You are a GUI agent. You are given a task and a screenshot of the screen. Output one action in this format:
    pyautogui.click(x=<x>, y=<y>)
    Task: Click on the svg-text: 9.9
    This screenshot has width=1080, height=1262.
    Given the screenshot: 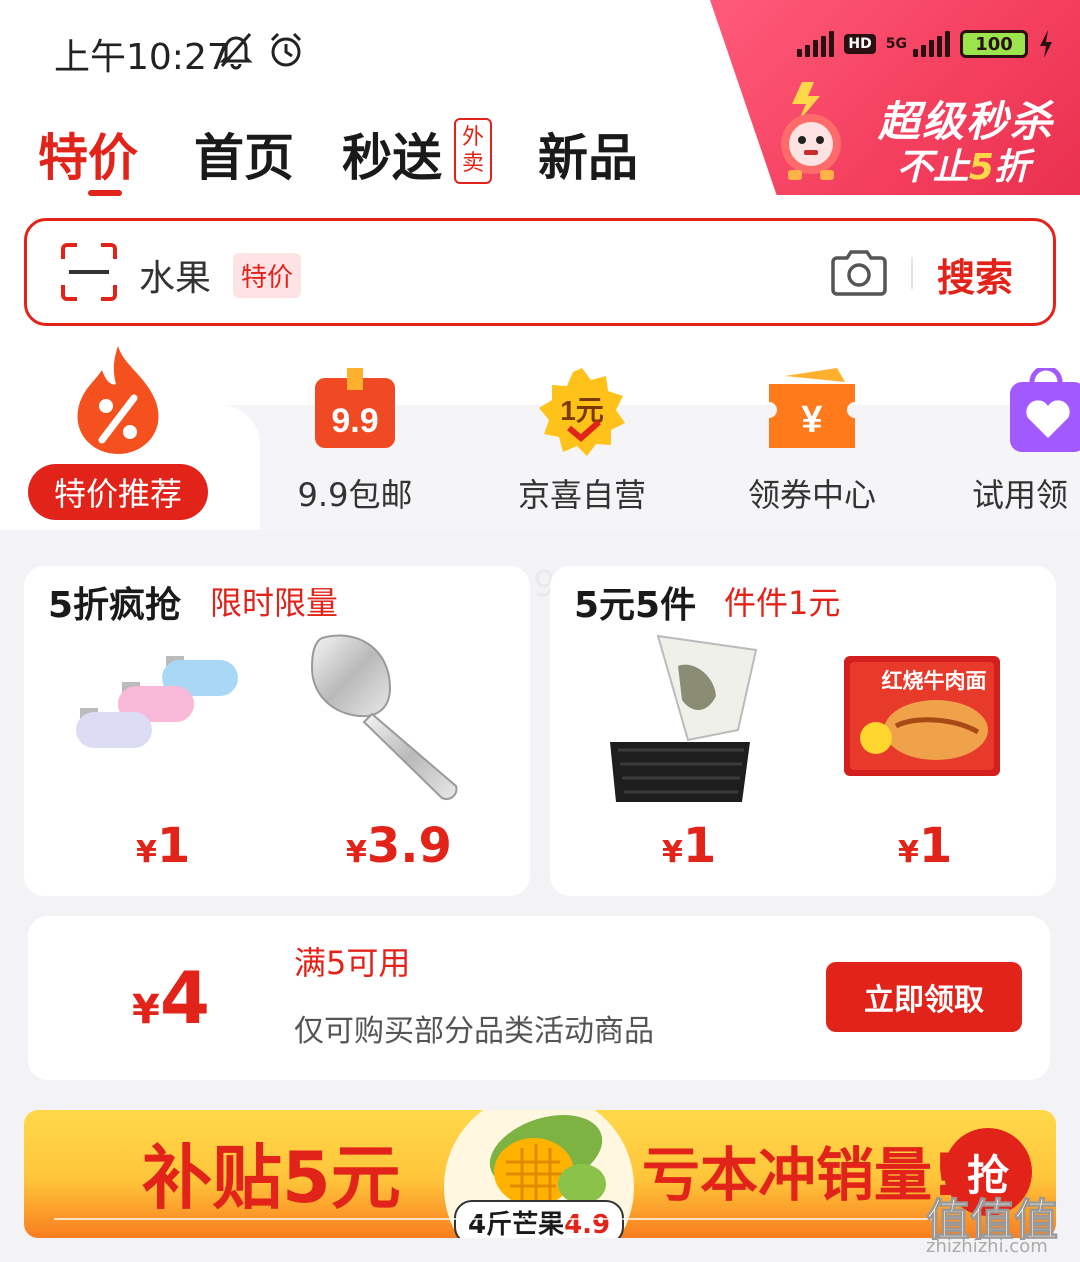 What is the action you would take?
    pyautogui.click(x=354, y=421)
    